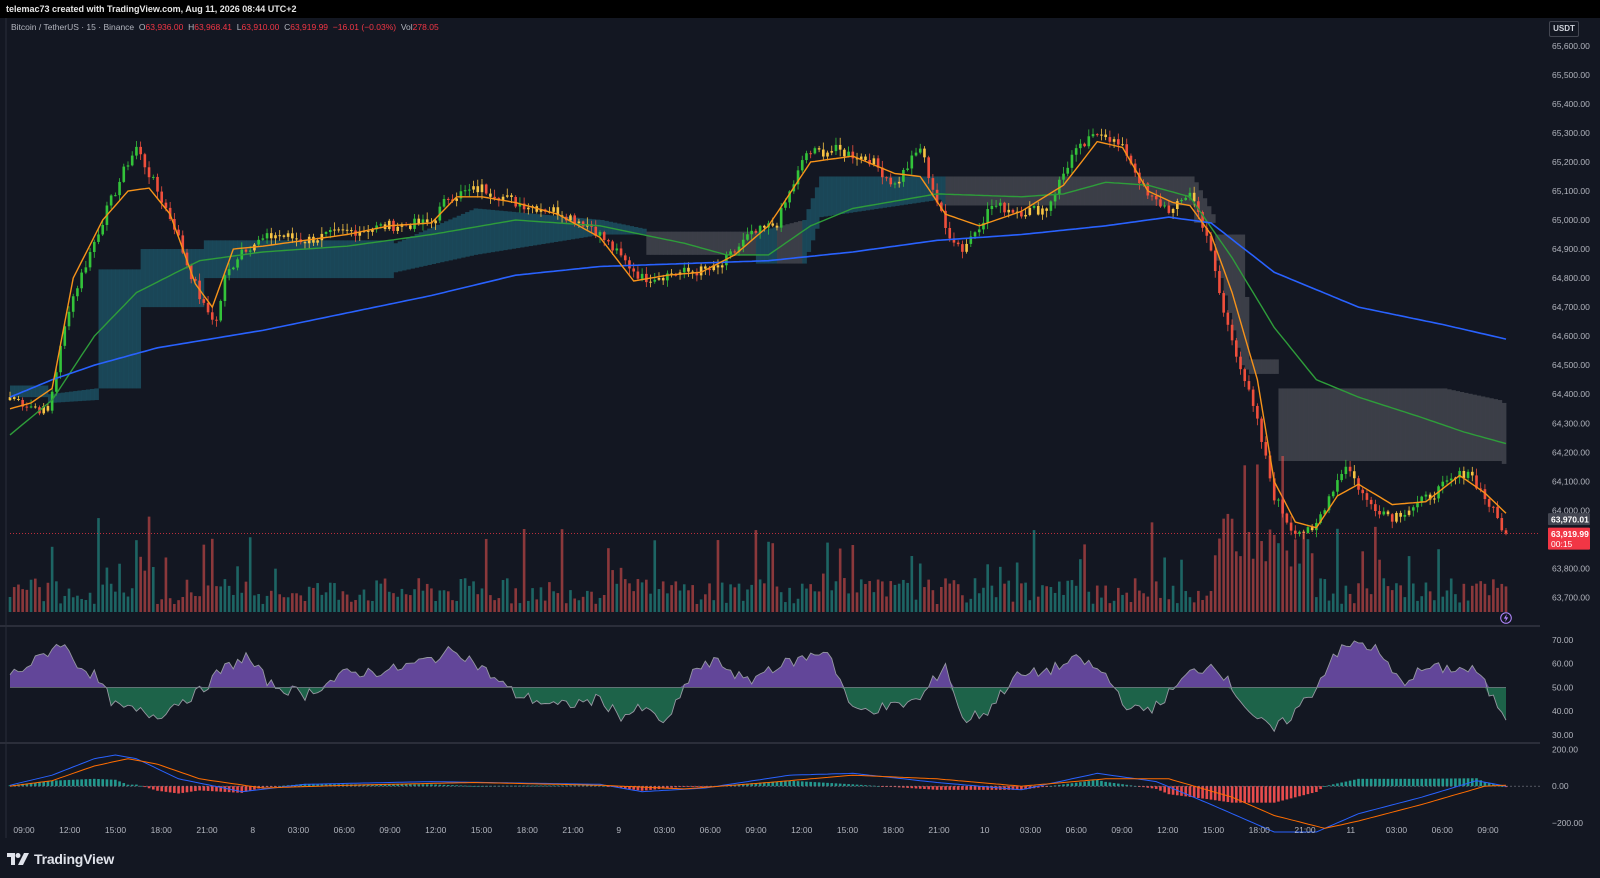  What do you see at coordinates (390, 830) in the screenshot?
I see `time-tick-label: 09:00` at bounding box center [390, 830].